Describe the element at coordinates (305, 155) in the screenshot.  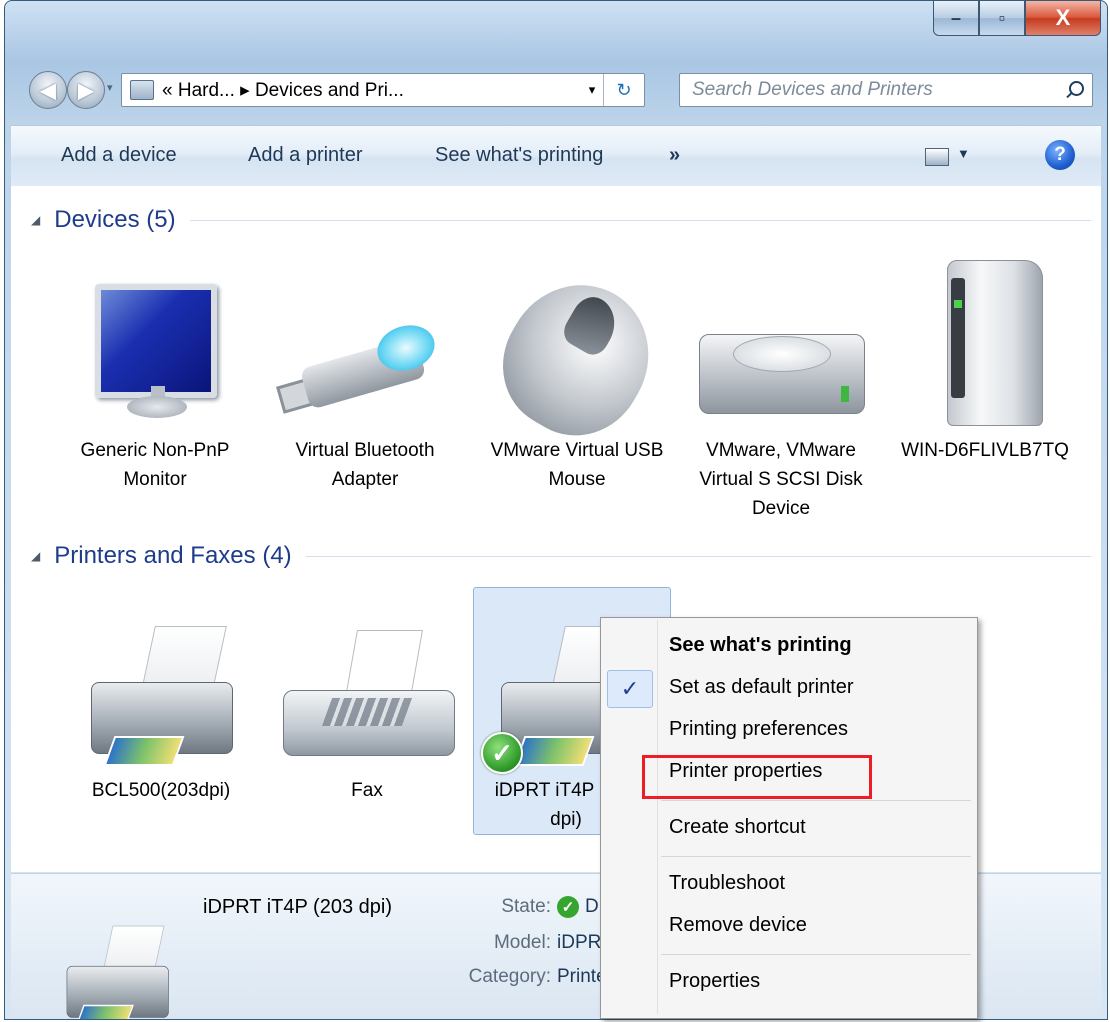
I see `add-printer-button: Add a printer` at that location.